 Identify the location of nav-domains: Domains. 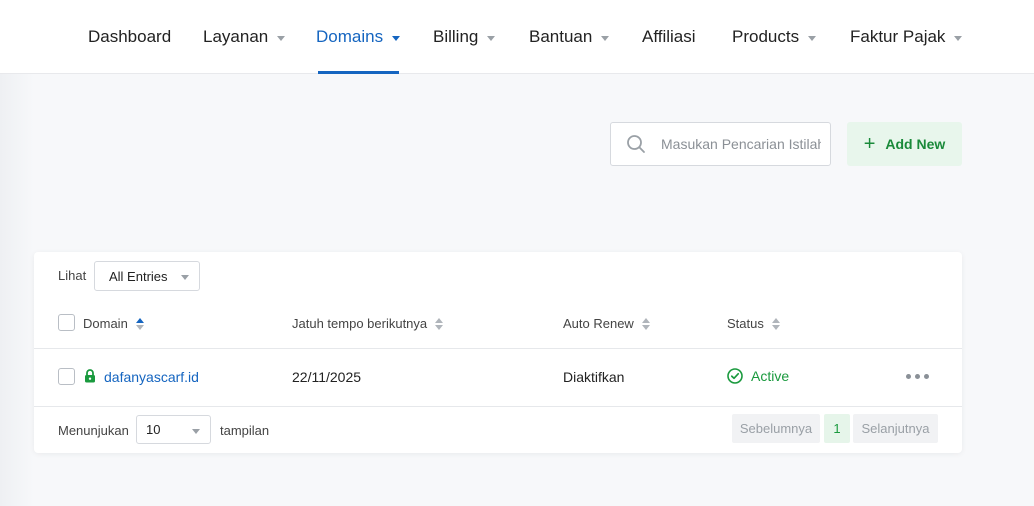
(358, 37).